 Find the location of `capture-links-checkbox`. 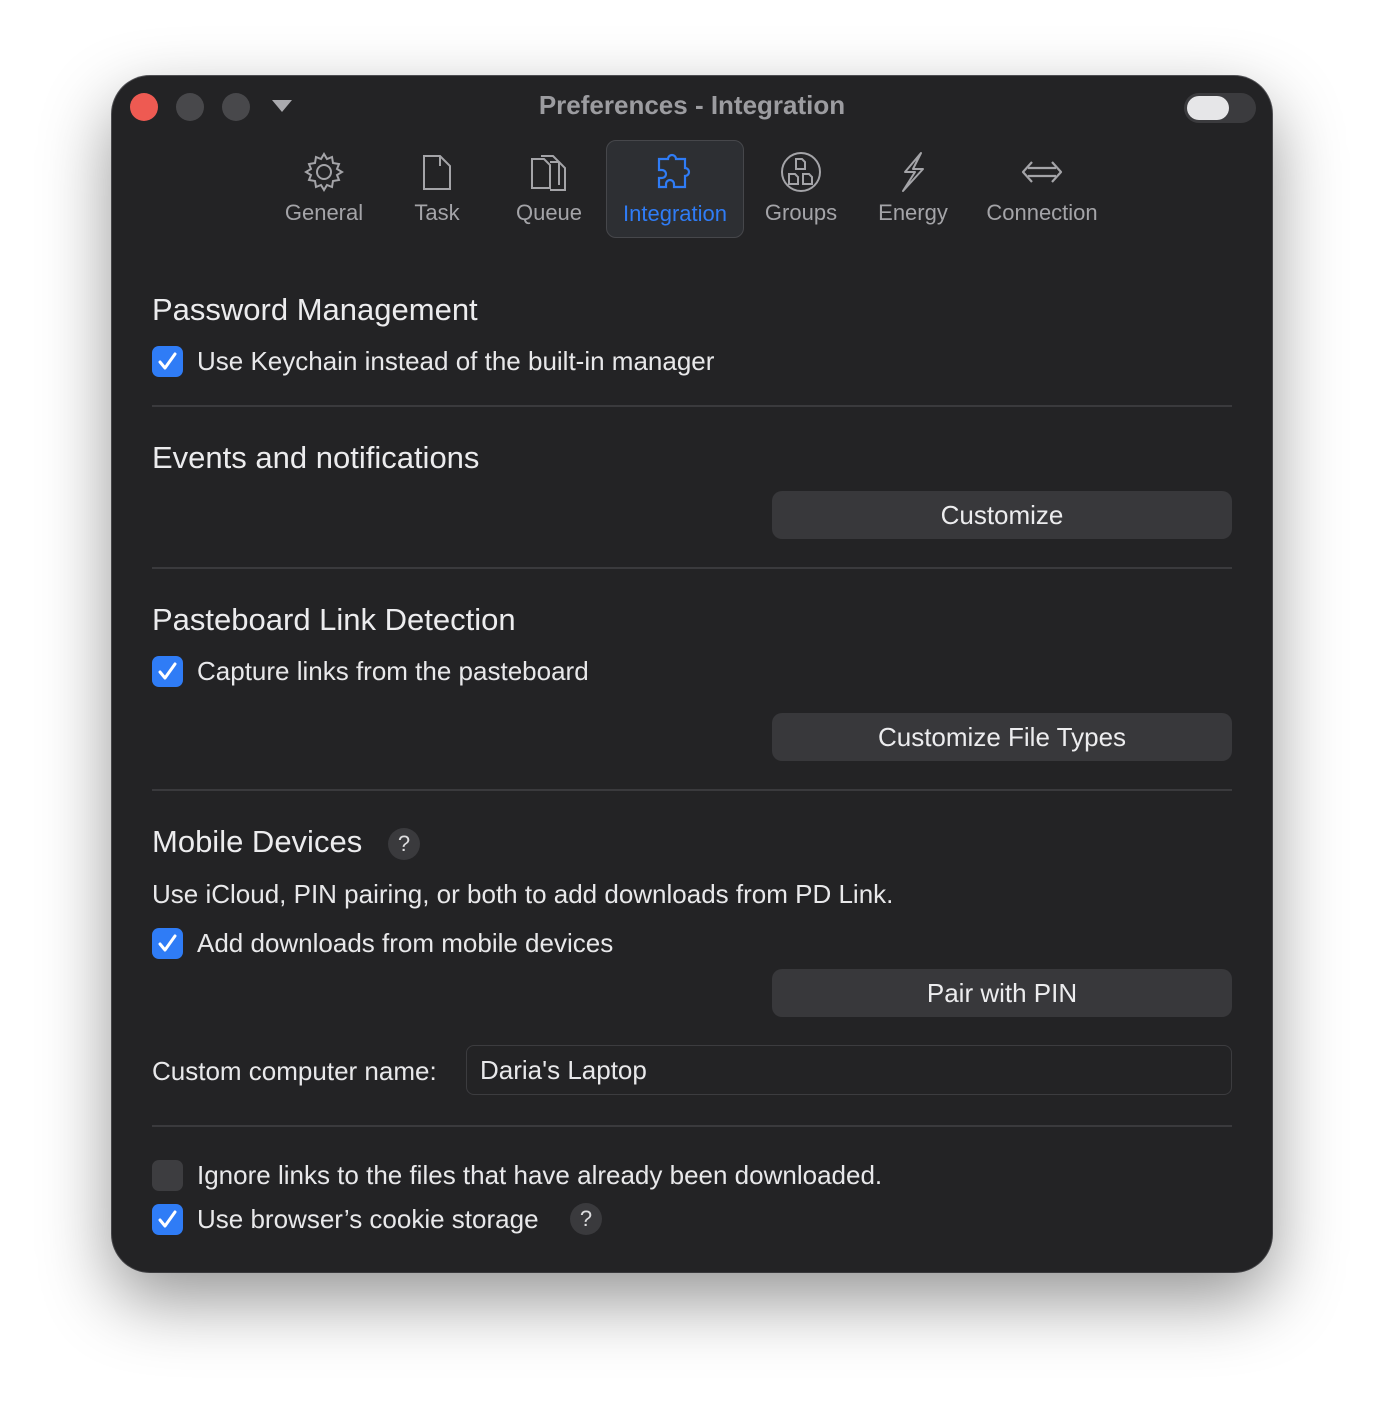

capture-links-checkbox is located at coordinates (167, 671).